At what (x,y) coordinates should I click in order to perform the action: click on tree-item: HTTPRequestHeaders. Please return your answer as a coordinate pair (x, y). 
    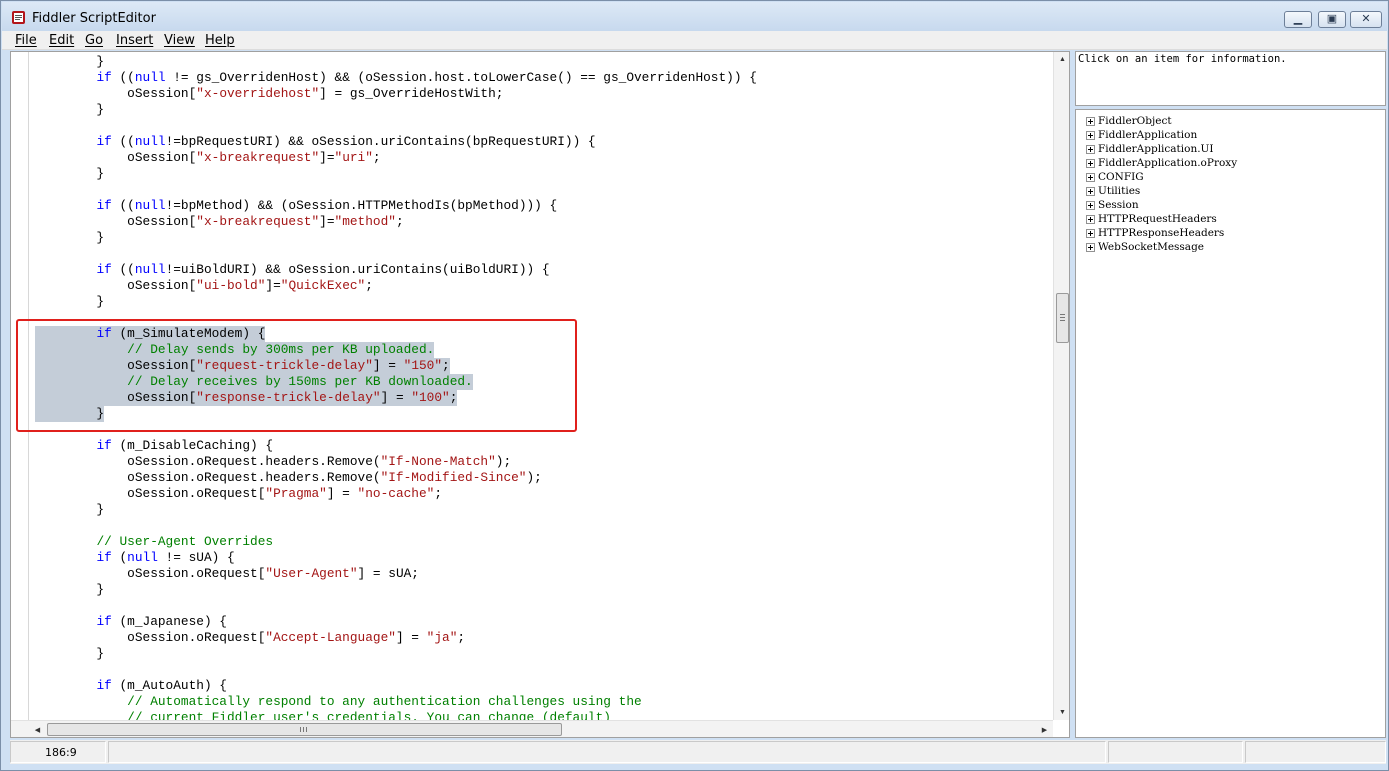
    Looking at the image, I should click on (1151, 219).